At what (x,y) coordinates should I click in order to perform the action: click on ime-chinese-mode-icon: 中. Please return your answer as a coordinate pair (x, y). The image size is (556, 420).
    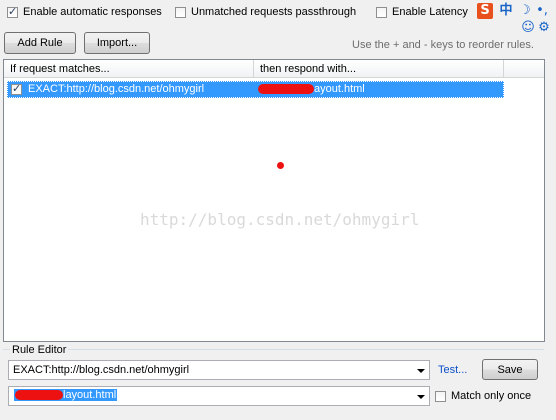
    Looking at the image, I should click on (506, 11).